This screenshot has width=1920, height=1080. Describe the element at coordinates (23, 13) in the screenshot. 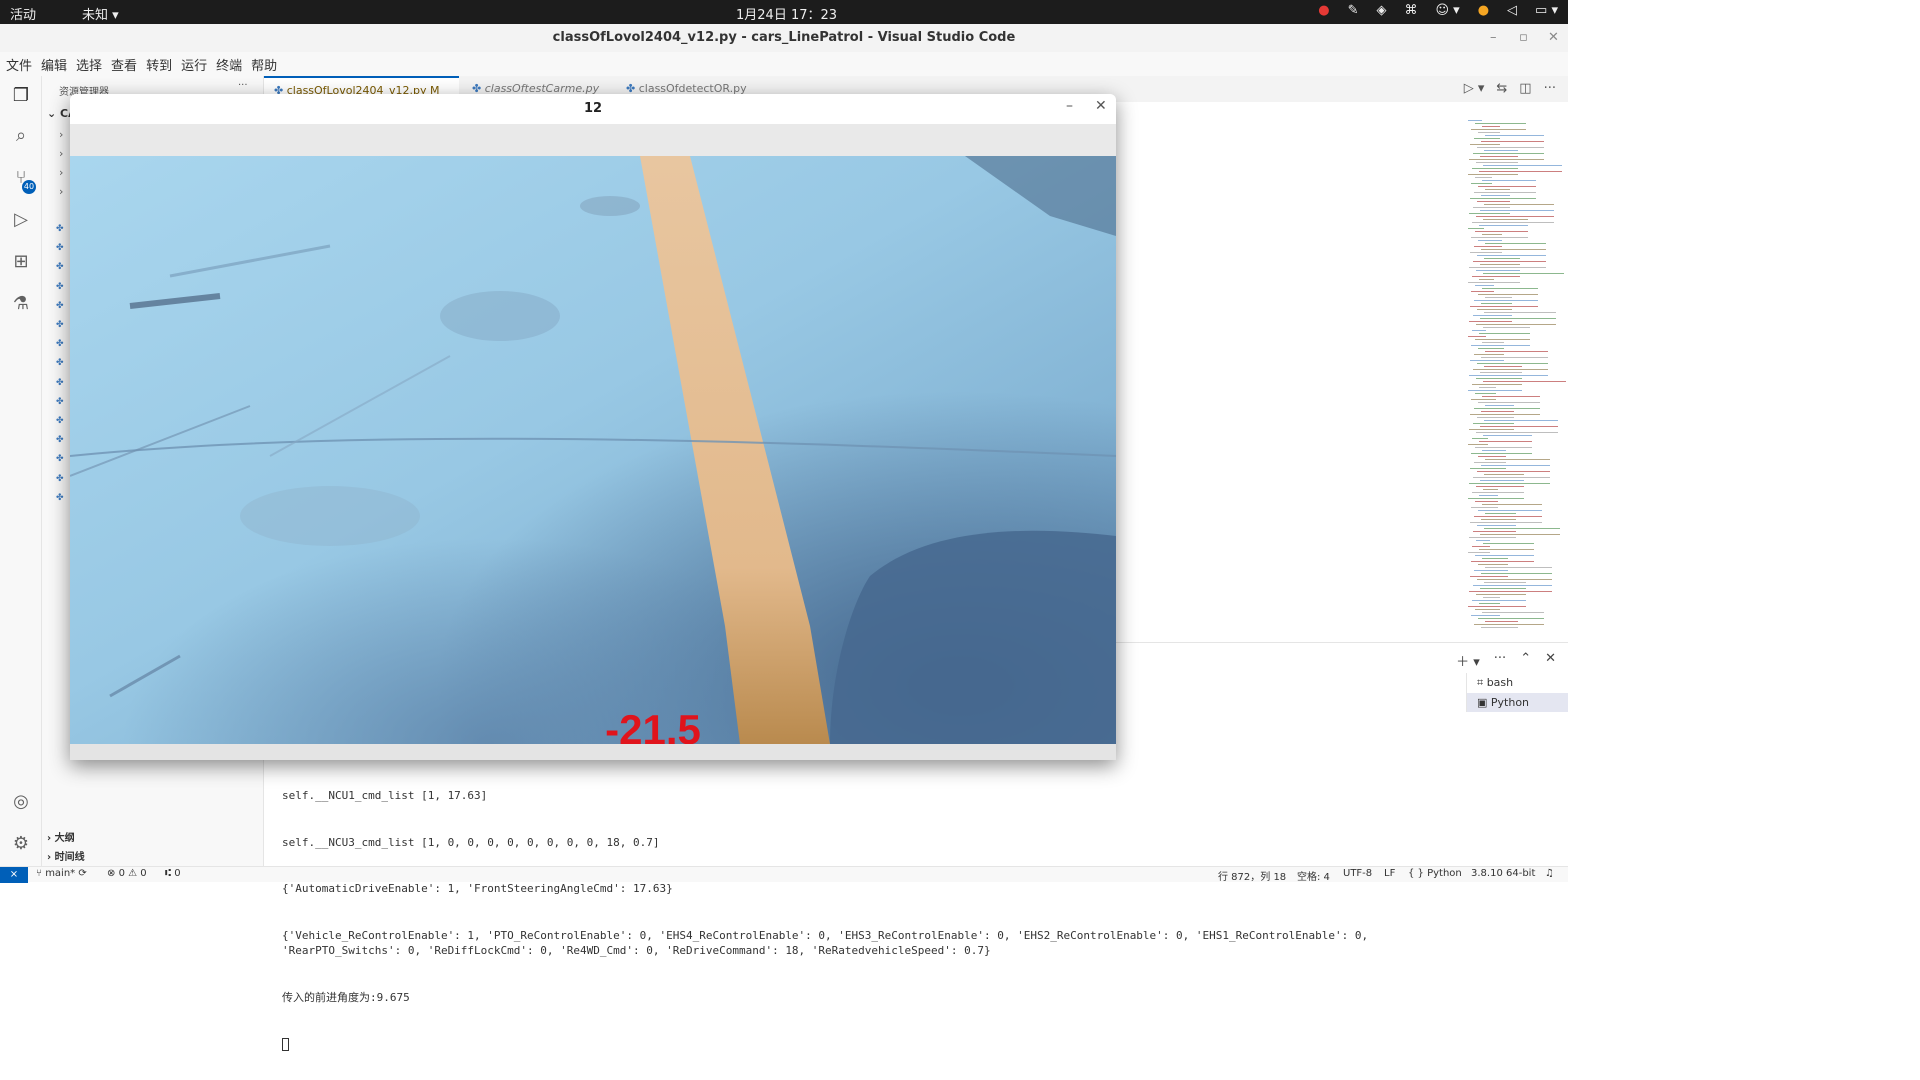

I see `activities-button: 活动` at that location.